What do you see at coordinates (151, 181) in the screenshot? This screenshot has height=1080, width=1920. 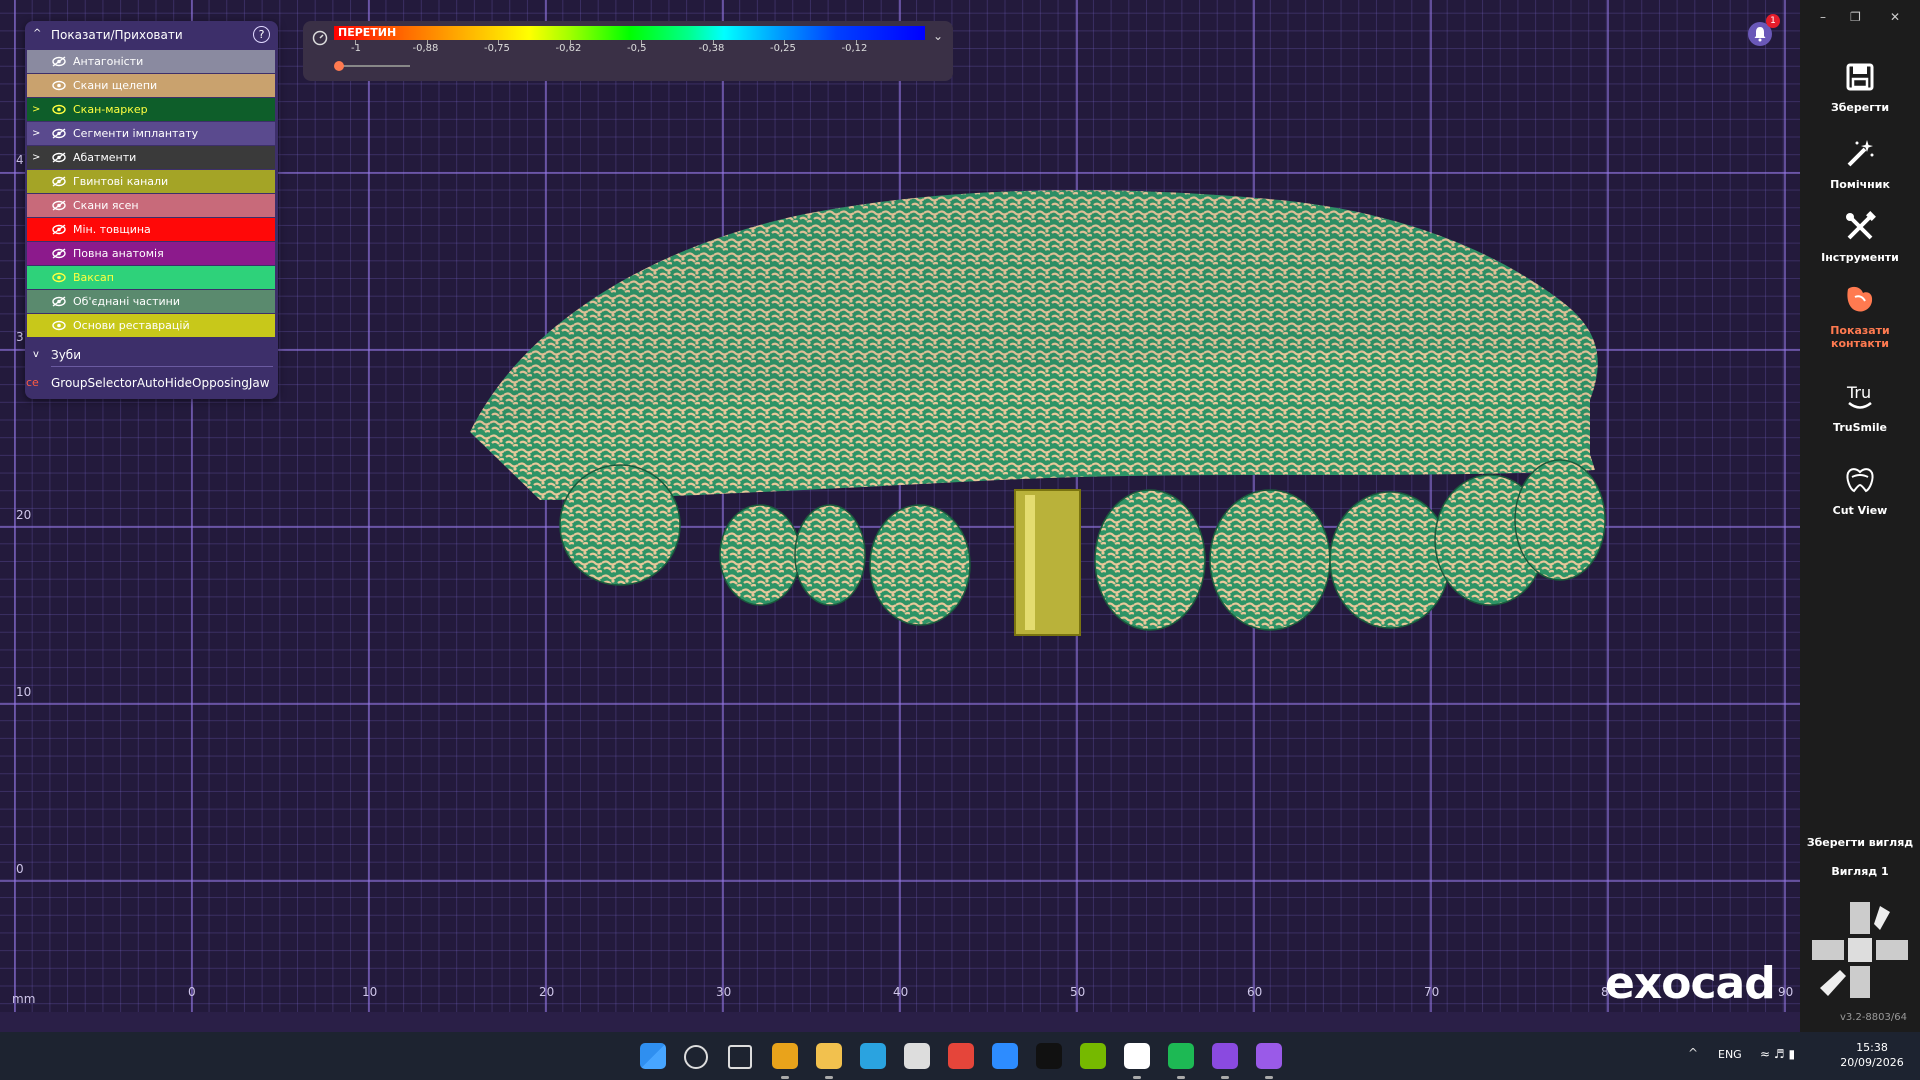 I see `layer-row: Гвинтові канали` at bounding box center [151, 181].